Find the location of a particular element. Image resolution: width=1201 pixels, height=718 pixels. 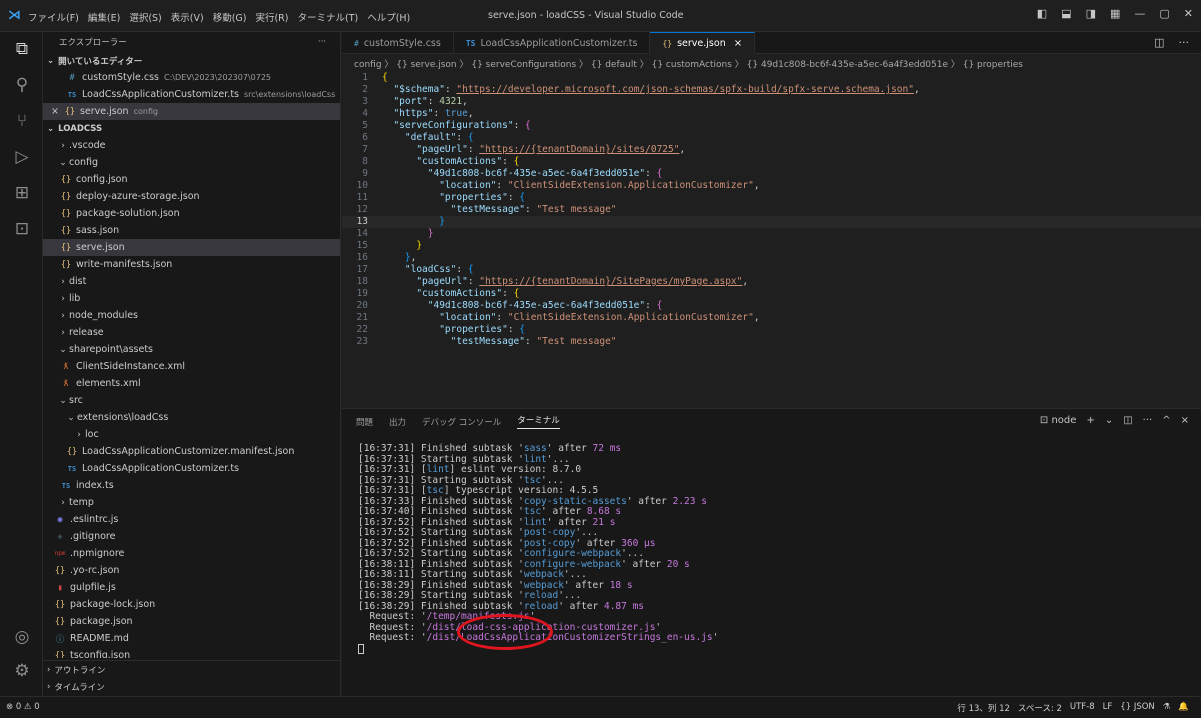

run-debug-icon: ▷ is located at coordinates (22, 157).